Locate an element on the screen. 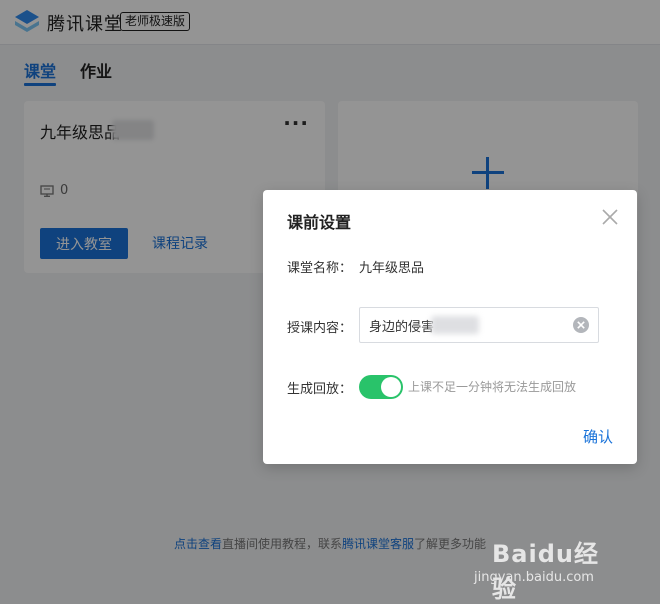 Image resolution: width=660 pixels, height=604 pixels. content-input is located at coordinates (479, 325).